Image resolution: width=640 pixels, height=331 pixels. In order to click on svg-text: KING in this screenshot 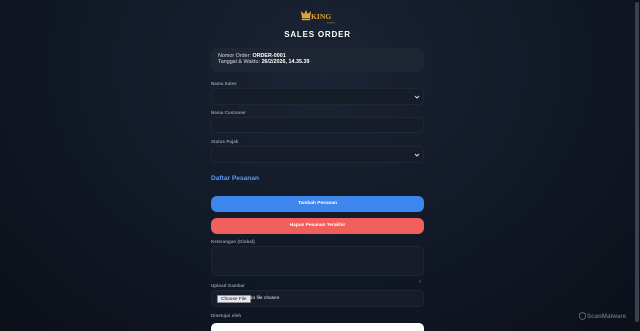, I will do `click(321, 16)`.